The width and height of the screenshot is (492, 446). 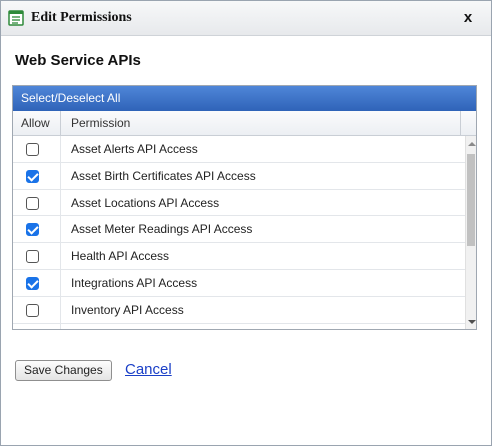 I want to click on scroll-up-arrow-icon, so click(x=471, y=144).